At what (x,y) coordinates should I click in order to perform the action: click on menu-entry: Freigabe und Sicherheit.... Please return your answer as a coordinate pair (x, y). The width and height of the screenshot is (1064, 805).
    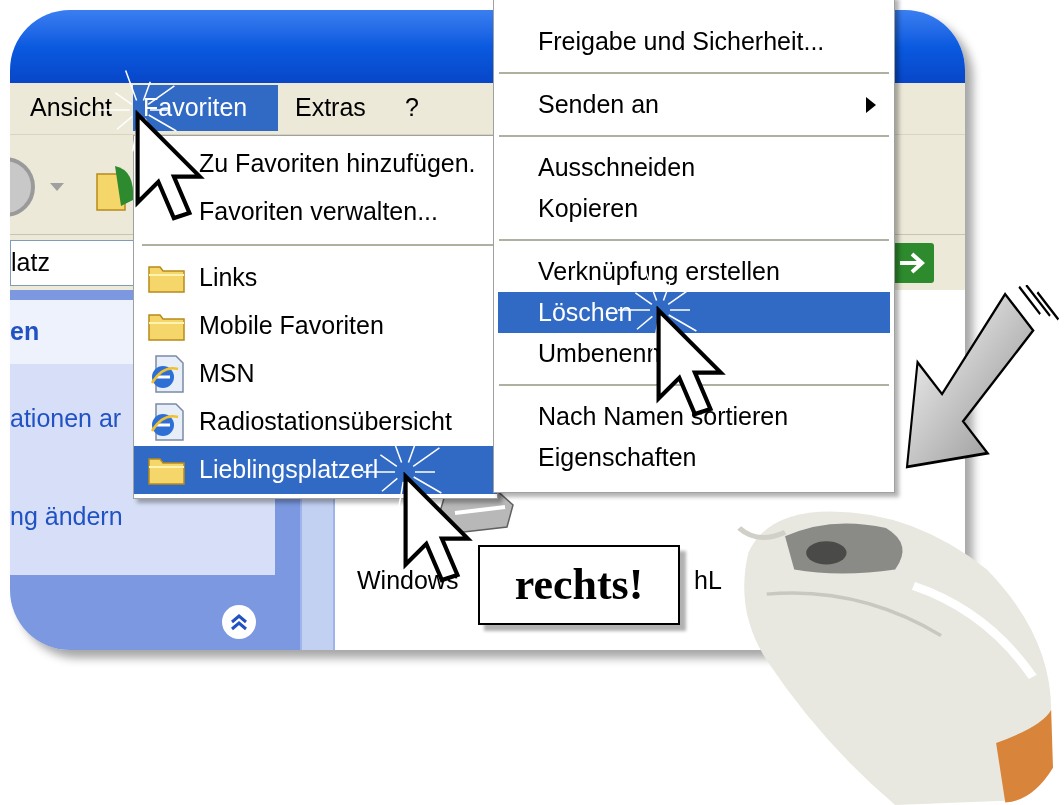
    Looking at the image, I should click on (694, 41).